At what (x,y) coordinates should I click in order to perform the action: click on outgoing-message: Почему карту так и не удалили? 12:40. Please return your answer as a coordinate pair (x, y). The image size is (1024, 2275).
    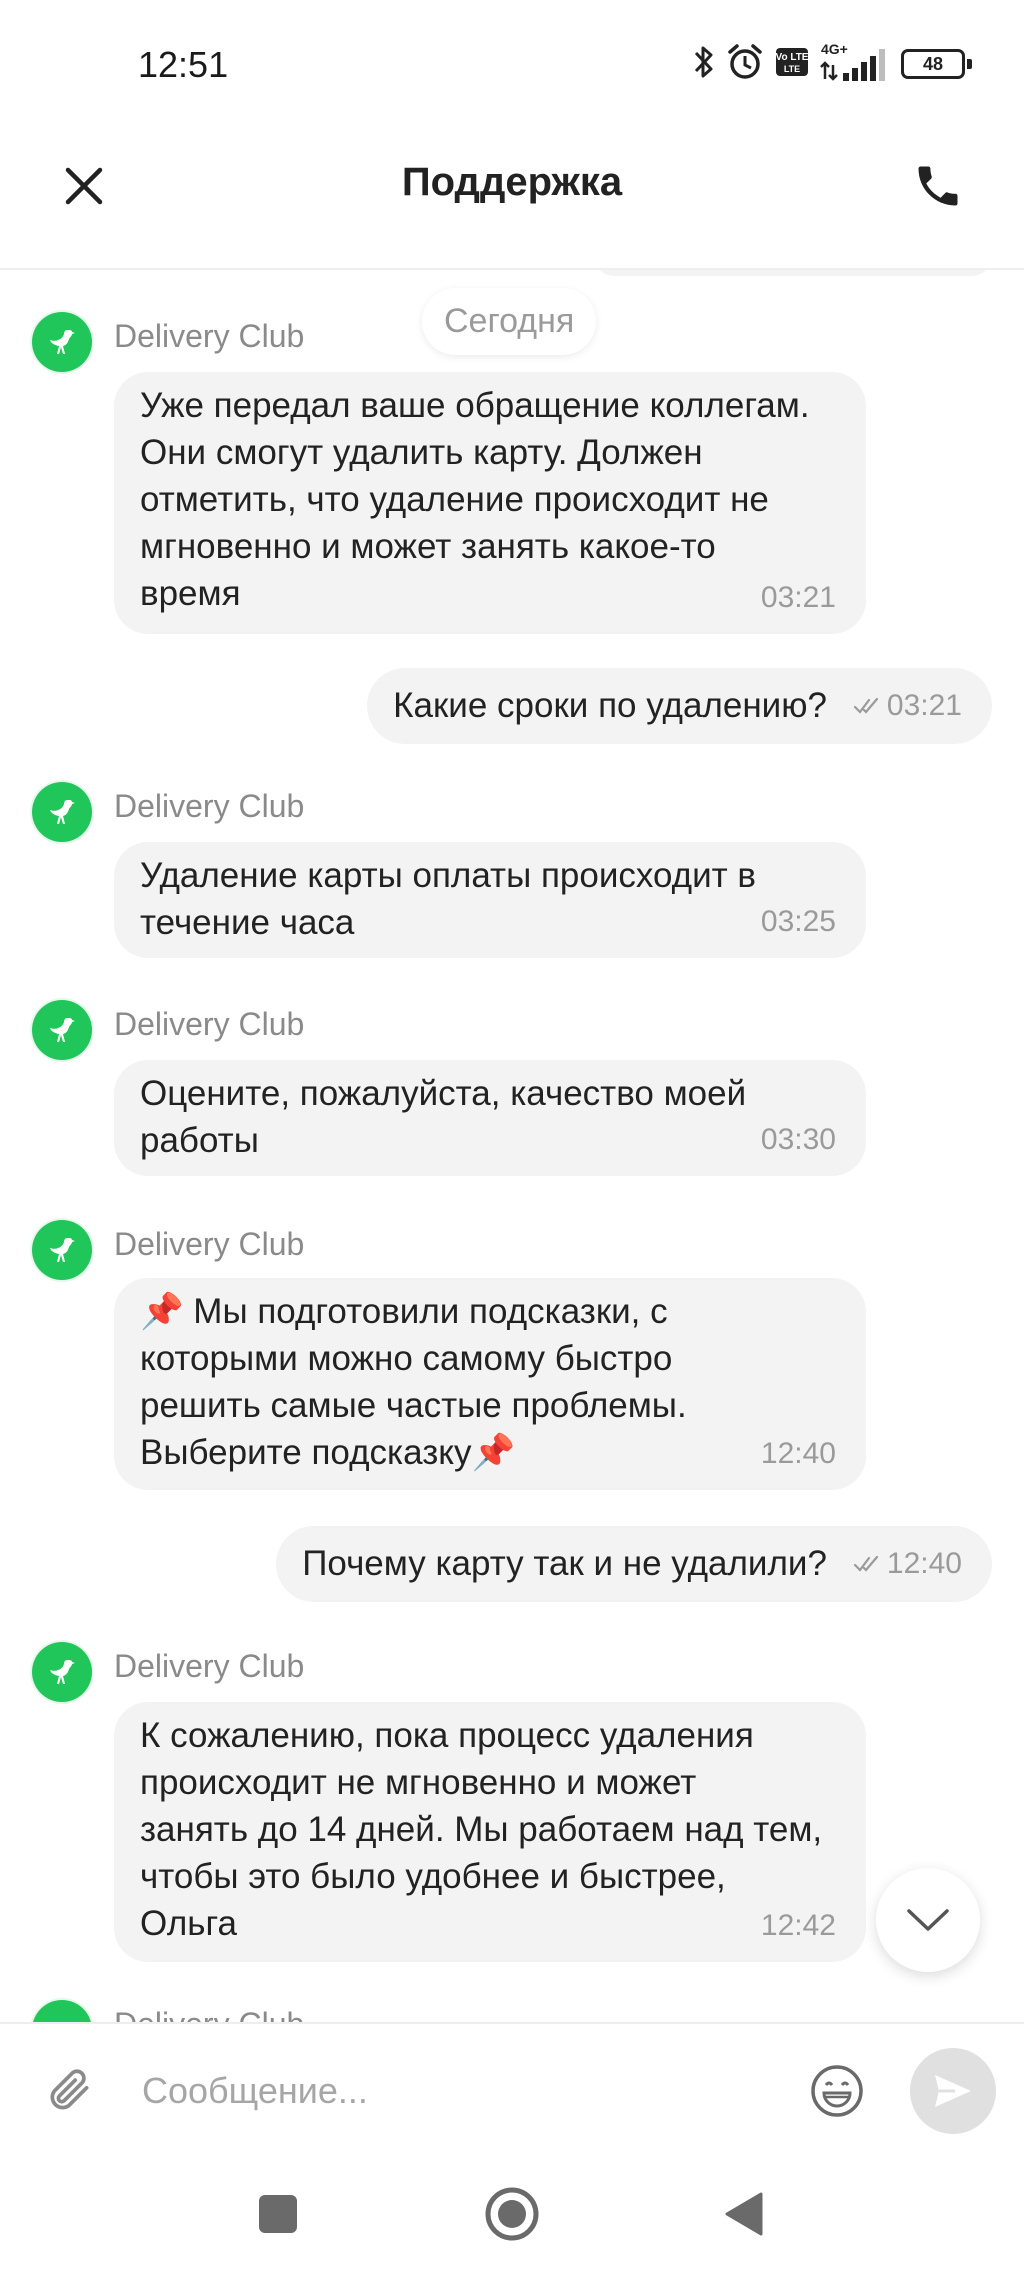
    Looking at the image, I should click on (634, 1564).